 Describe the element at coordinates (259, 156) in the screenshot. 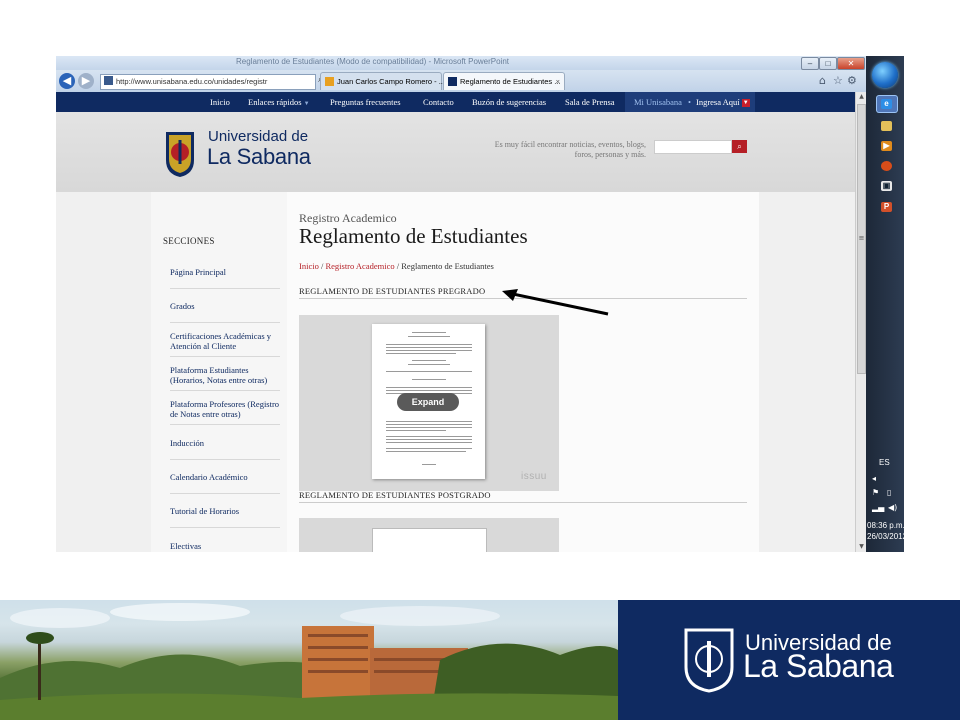

I see `logo-text-line2: La Sabana` at that location.